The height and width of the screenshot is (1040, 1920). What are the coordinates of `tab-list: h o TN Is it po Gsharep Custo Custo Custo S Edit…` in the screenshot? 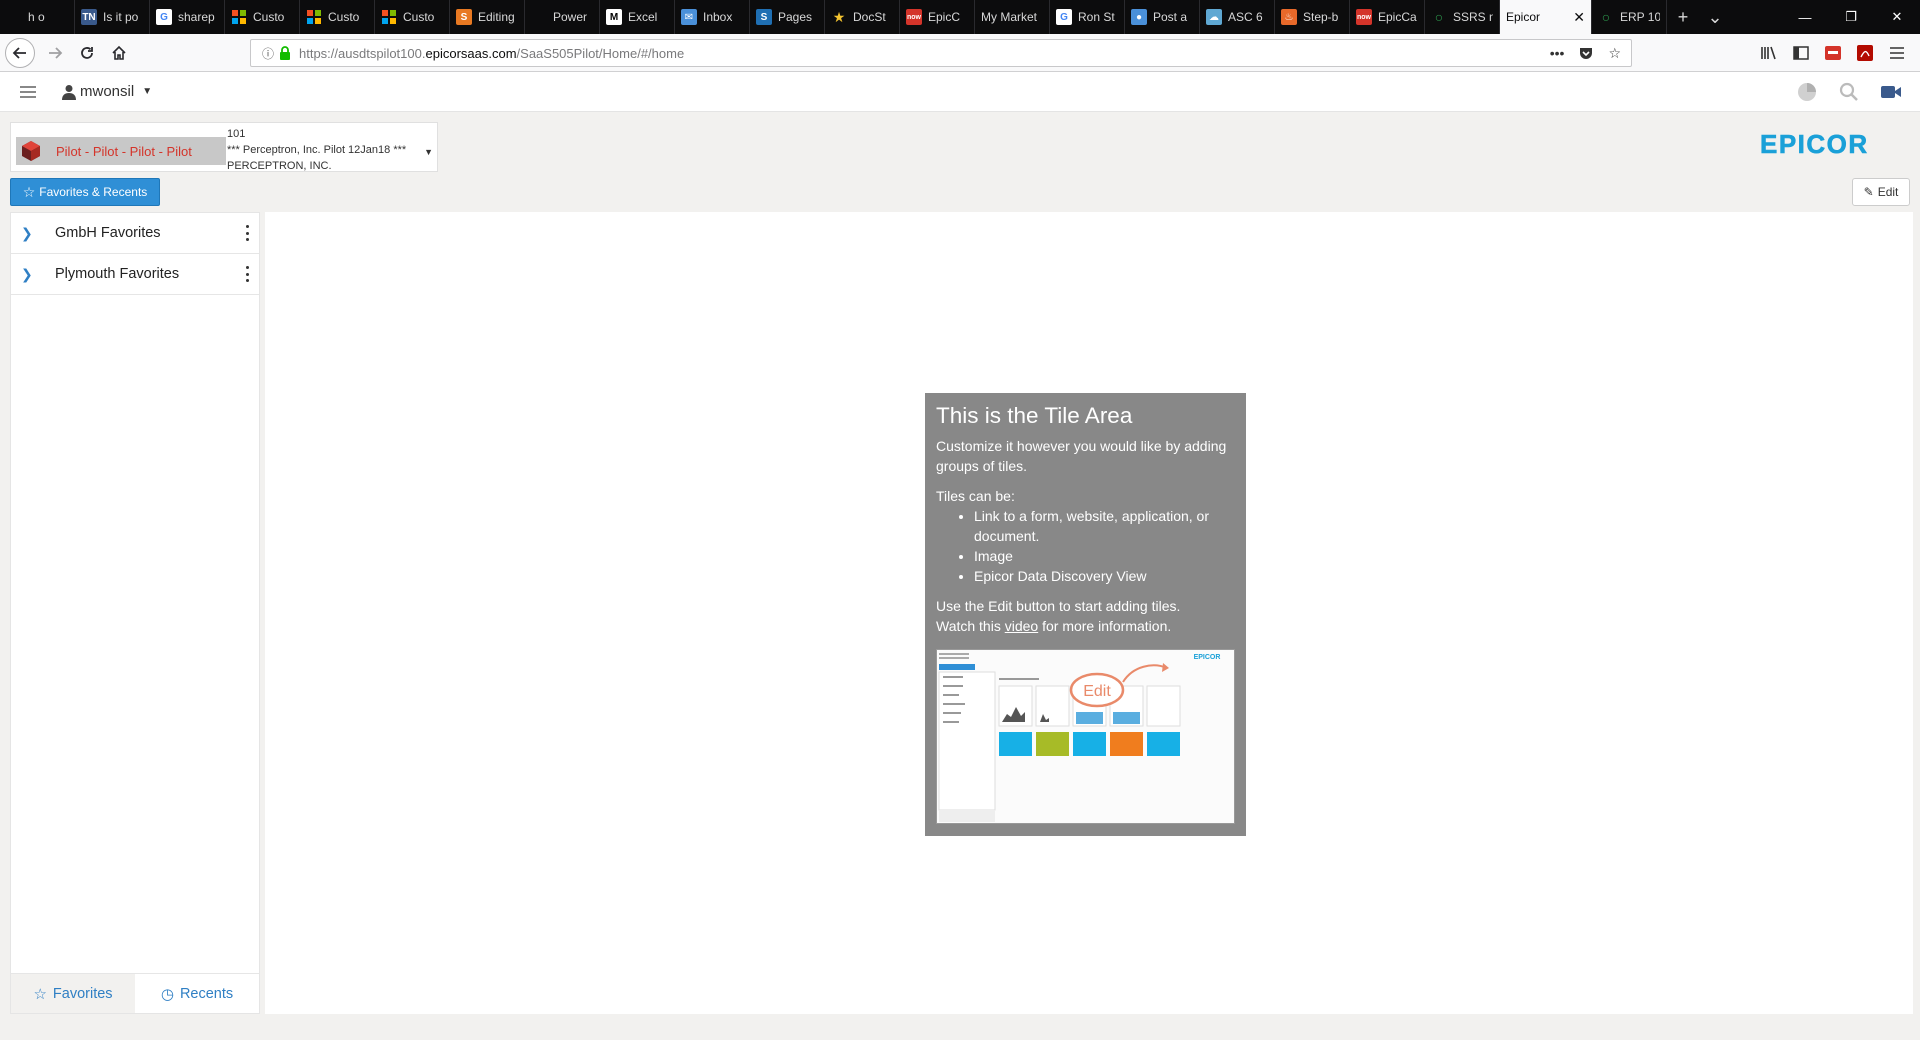 It's located at (833, 17).